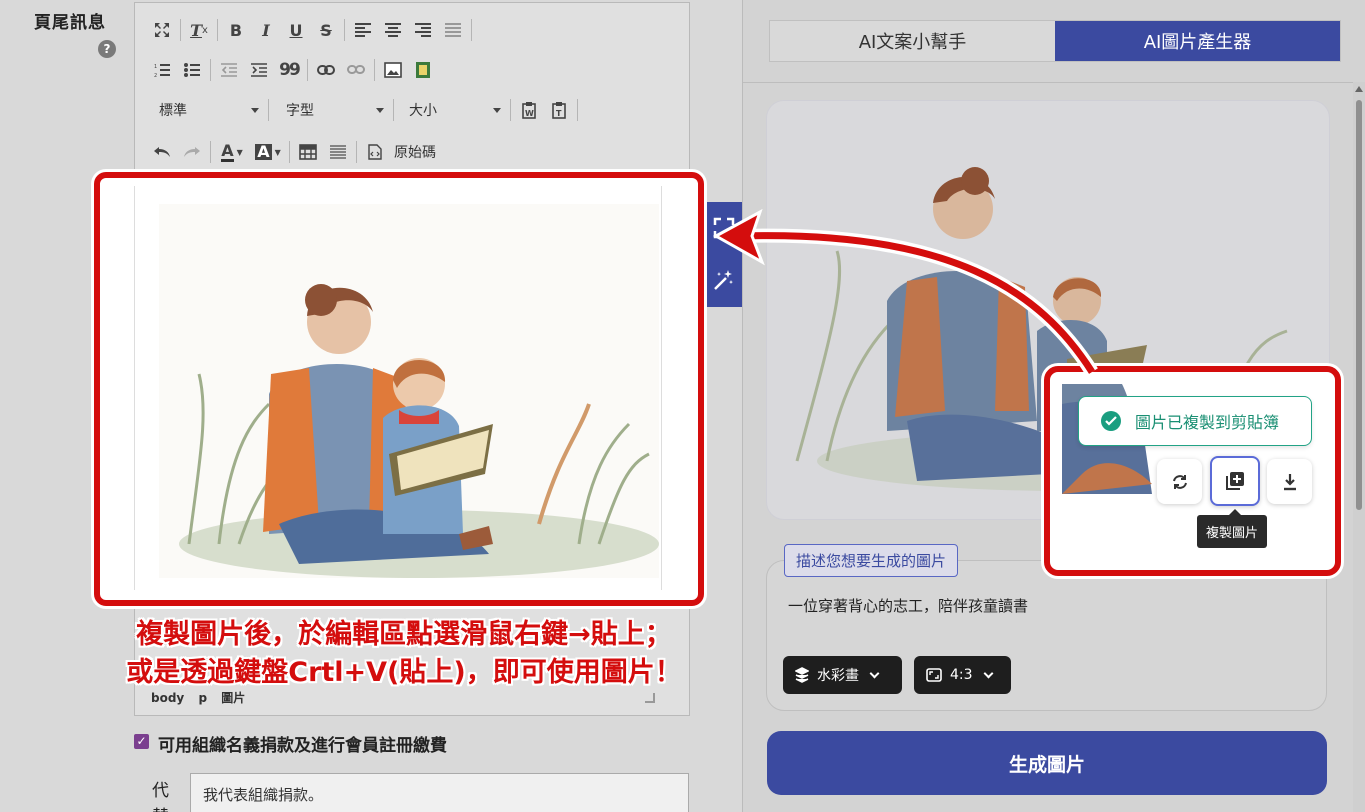  I want to click on svg-text: T, so click(559, 113).